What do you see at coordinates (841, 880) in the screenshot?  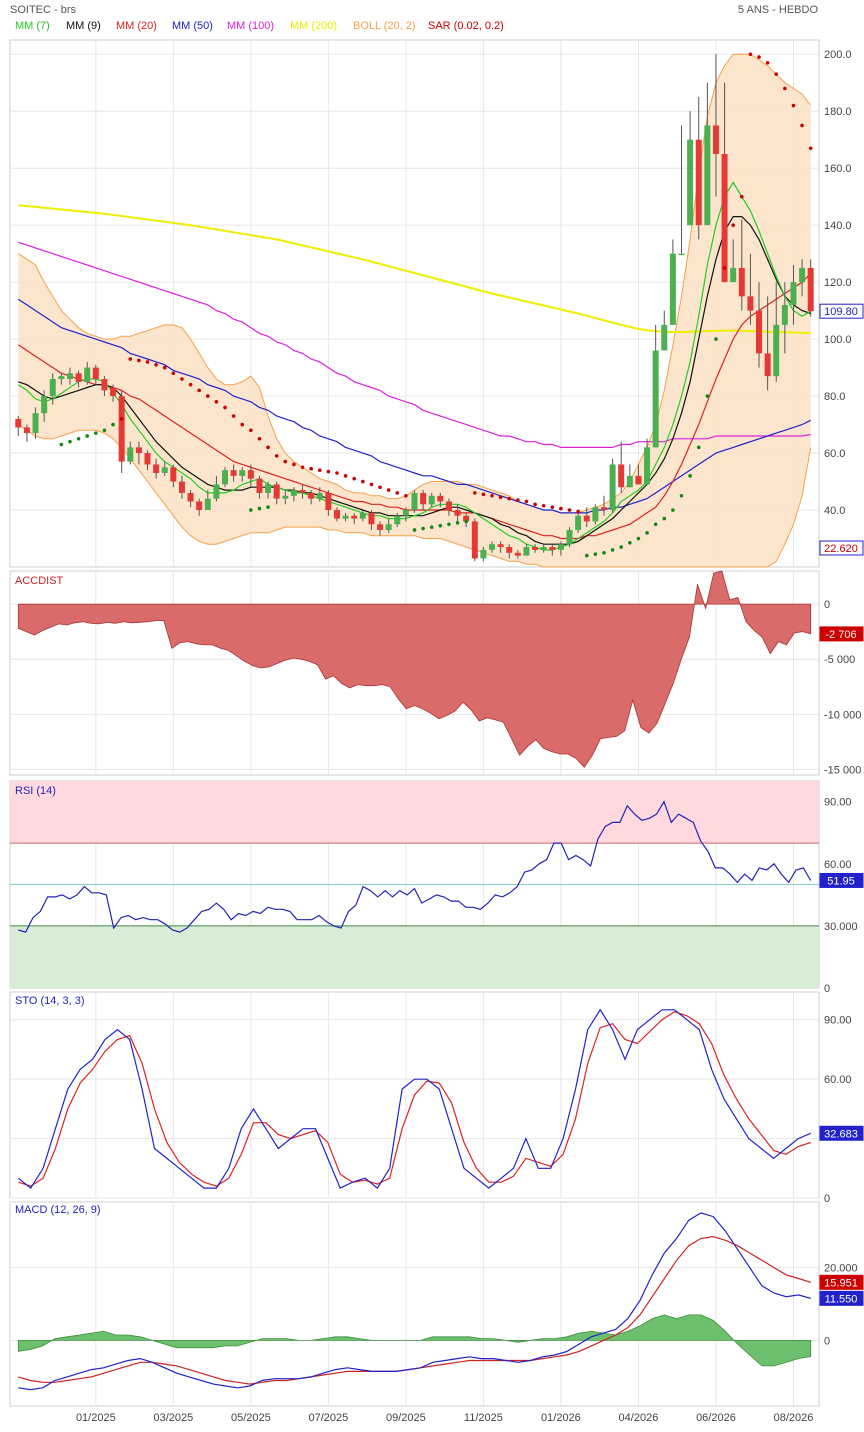 I see `rsi-last-tag: 51.95` at bounding box center [841, 880].